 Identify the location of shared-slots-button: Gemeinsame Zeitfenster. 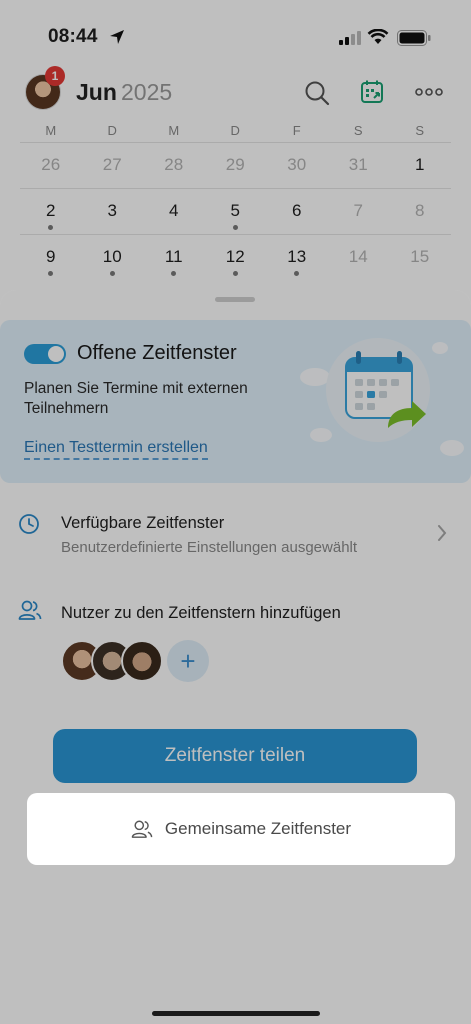
(241, 829).